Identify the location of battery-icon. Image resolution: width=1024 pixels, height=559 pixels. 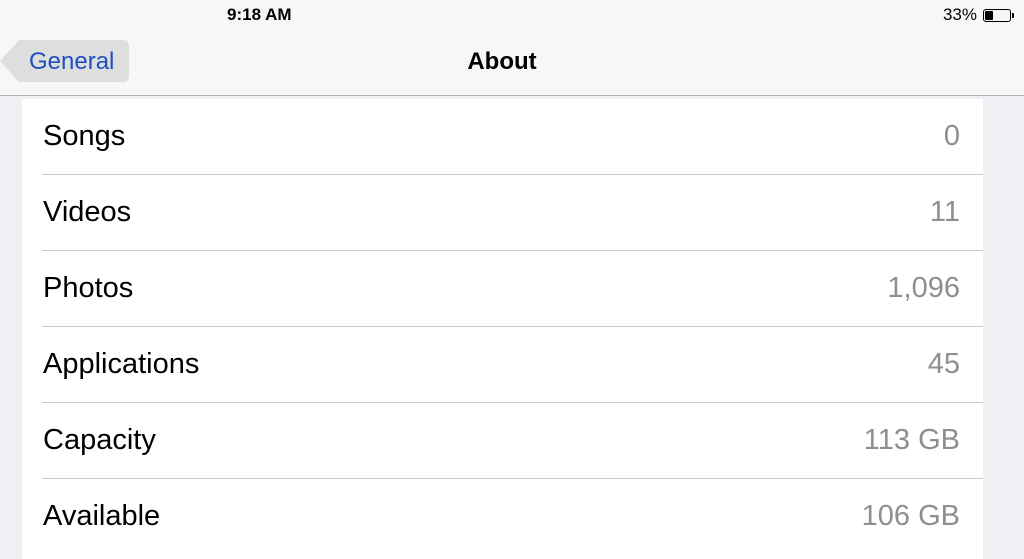
(998, 15).